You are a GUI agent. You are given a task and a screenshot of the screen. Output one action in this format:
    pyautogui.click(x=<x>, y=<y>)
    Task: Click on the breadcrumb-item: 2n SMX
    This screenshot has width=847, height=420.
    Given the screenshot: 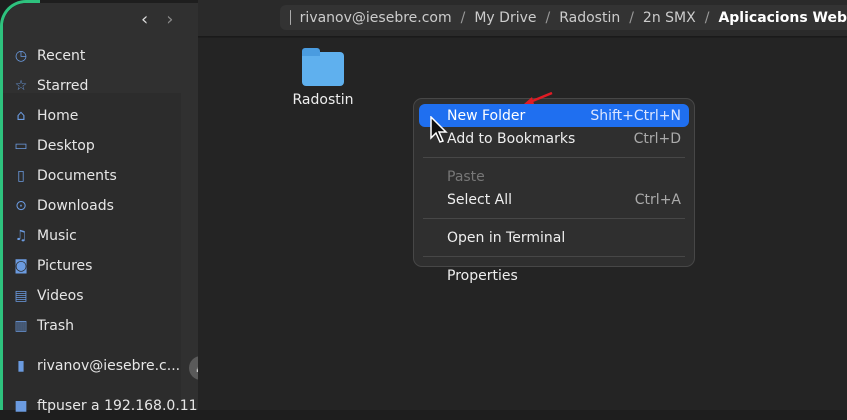 What is the action you would take?
    pyautogui.click(x=669, y=18)
    